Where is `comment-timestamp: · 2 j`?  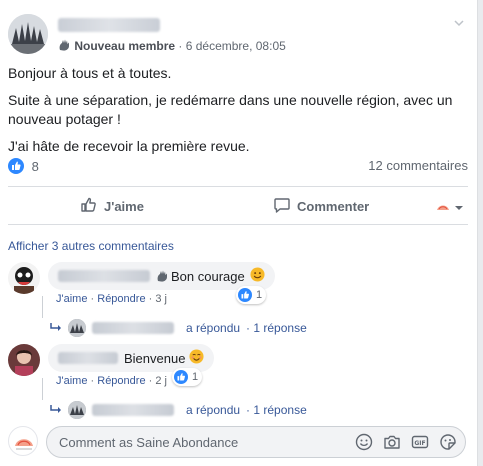 comment-timestamp: · 2 j is located at coordinates (158, 381).